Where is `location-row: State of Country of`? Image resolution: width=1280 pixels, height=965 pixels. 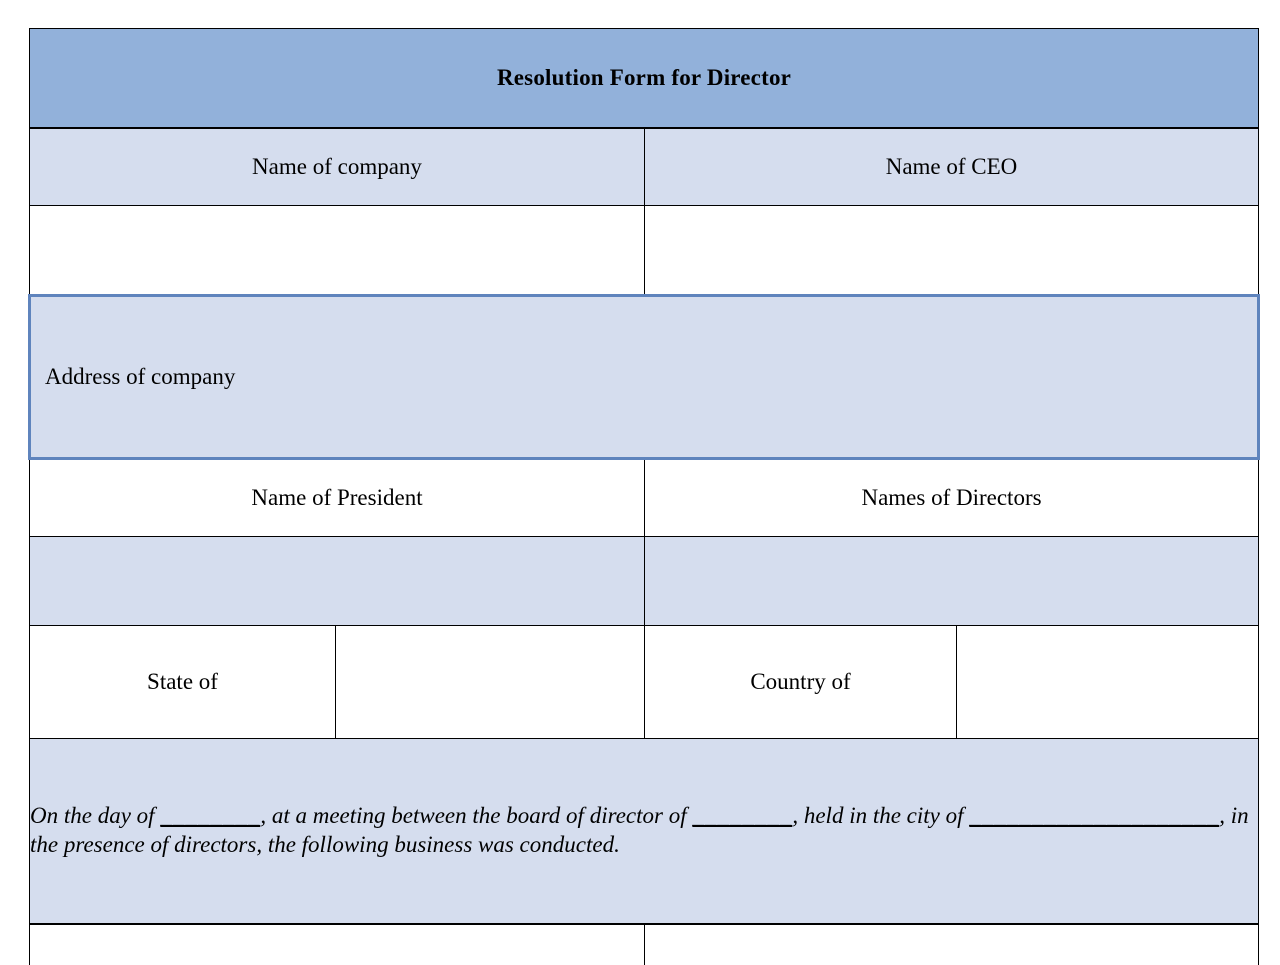
location-row: State of Country of is located at coordinates (644, 682).